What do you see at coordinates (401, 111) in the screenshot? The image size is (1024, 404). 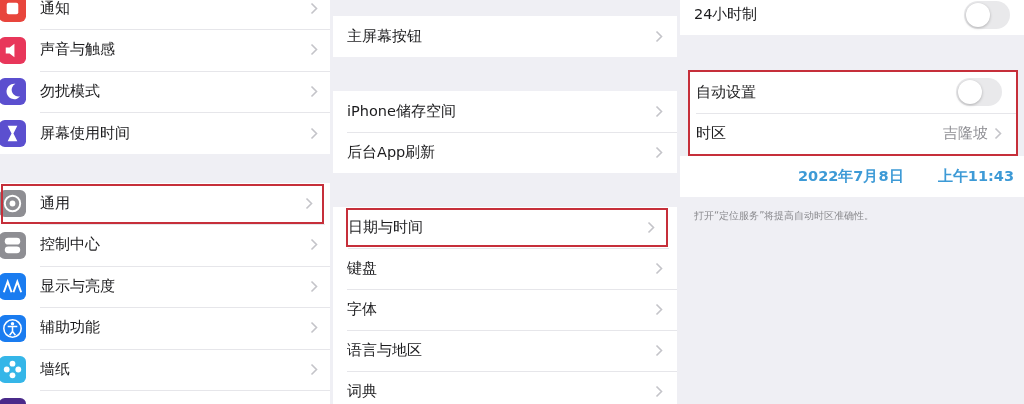 I see `row-label: iPhone储存空间` at bounding box center [401, 111].